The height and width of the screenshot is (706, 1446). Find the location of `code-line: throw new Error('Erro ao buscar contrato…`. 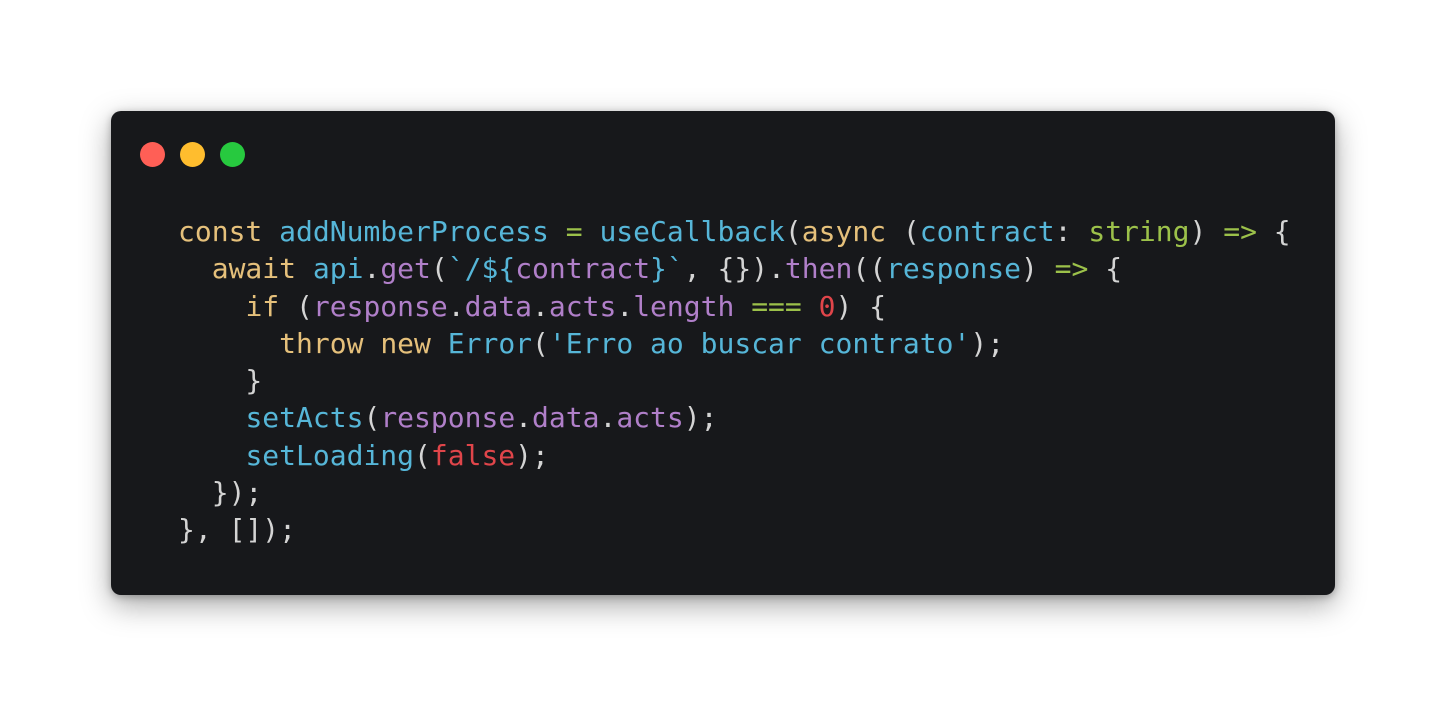

code-line: throw new Error('Erro ao buscar contrato… is located at coordinates (734, 343).